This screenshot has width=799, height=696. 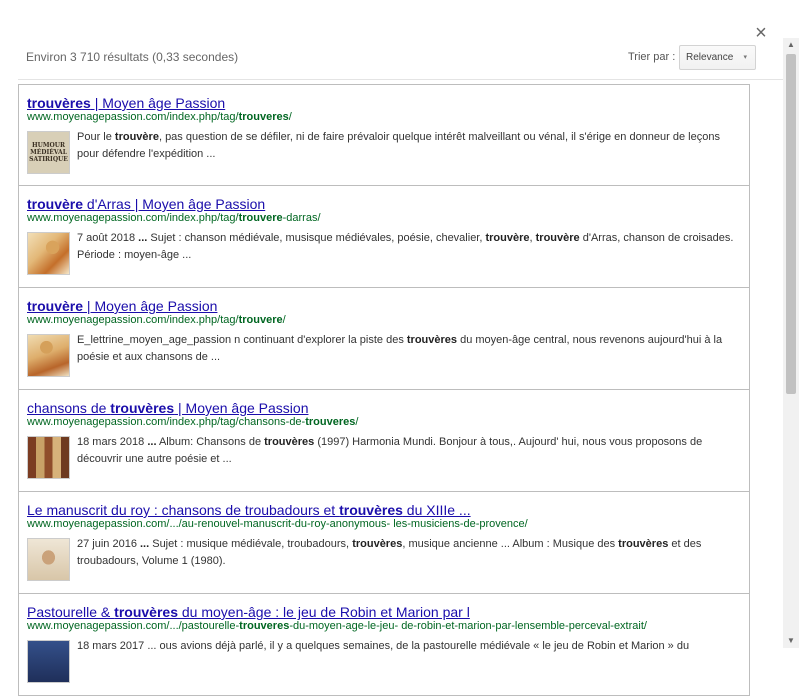 I want to click on scroll-down-icon: ▼, so click(x=791, y=641).